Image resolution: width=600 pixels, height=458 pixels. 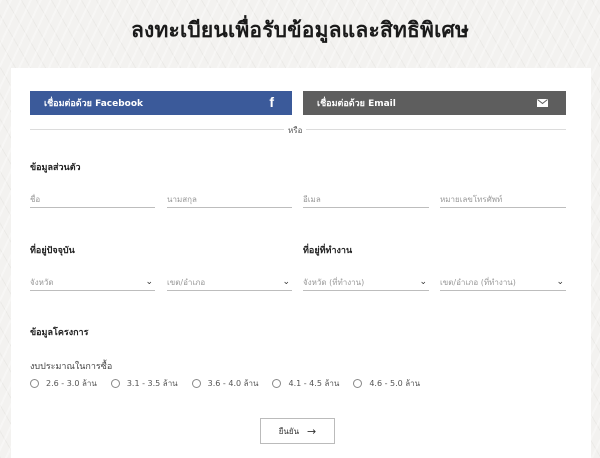 I want to click on work-district-select: เขต/อำเภอ (ที่ทำงาน) ⌄, so click(x=503, y=282).